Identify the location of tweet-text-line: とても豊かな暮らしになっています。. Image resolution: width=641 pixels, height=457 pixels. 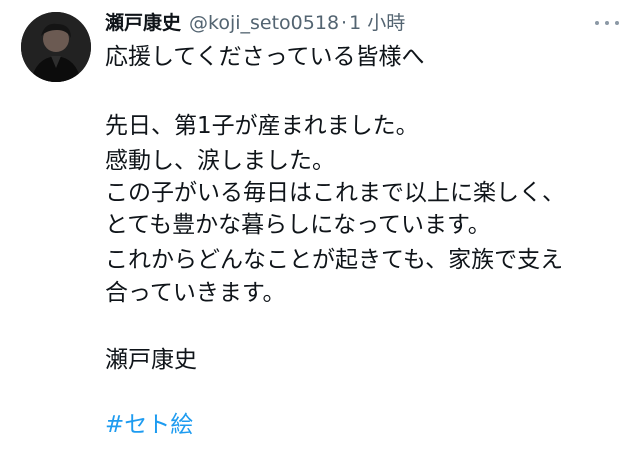
(298, 225).